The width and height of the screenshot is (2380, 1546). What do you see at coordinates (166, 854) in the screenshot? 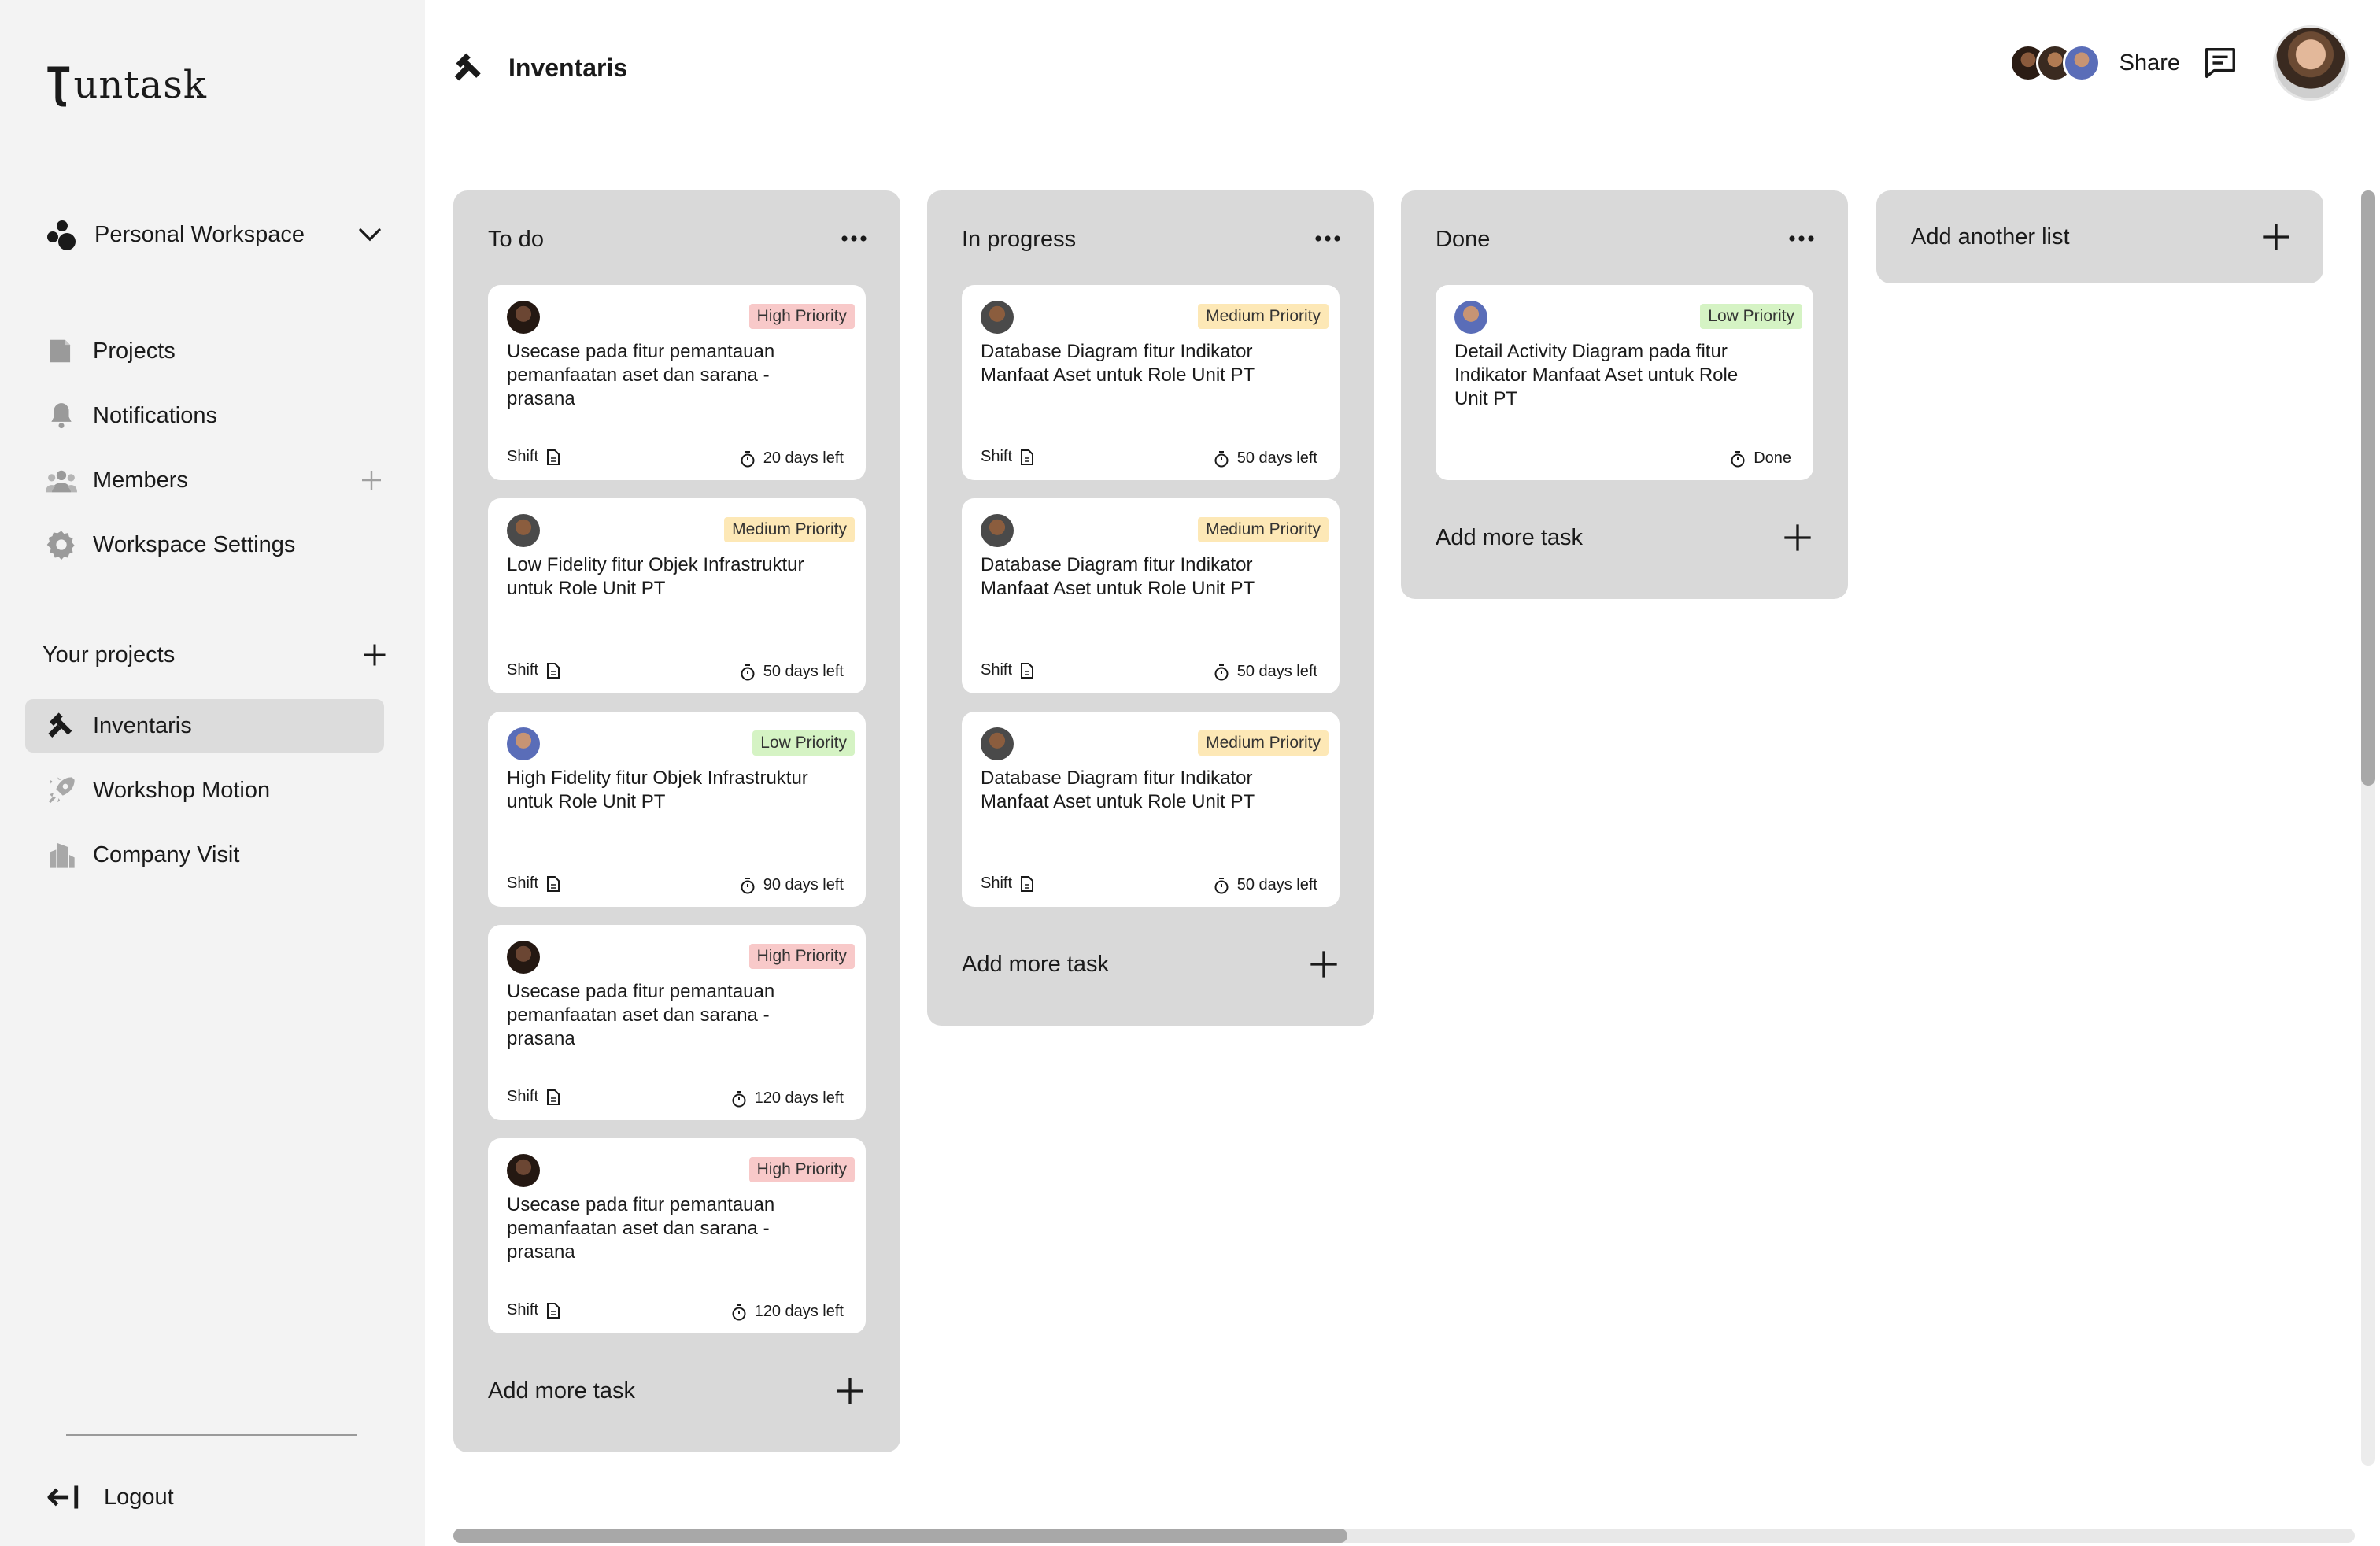
I see `sidebar-item-label: Company Visit` at bounding box center [166, 854].